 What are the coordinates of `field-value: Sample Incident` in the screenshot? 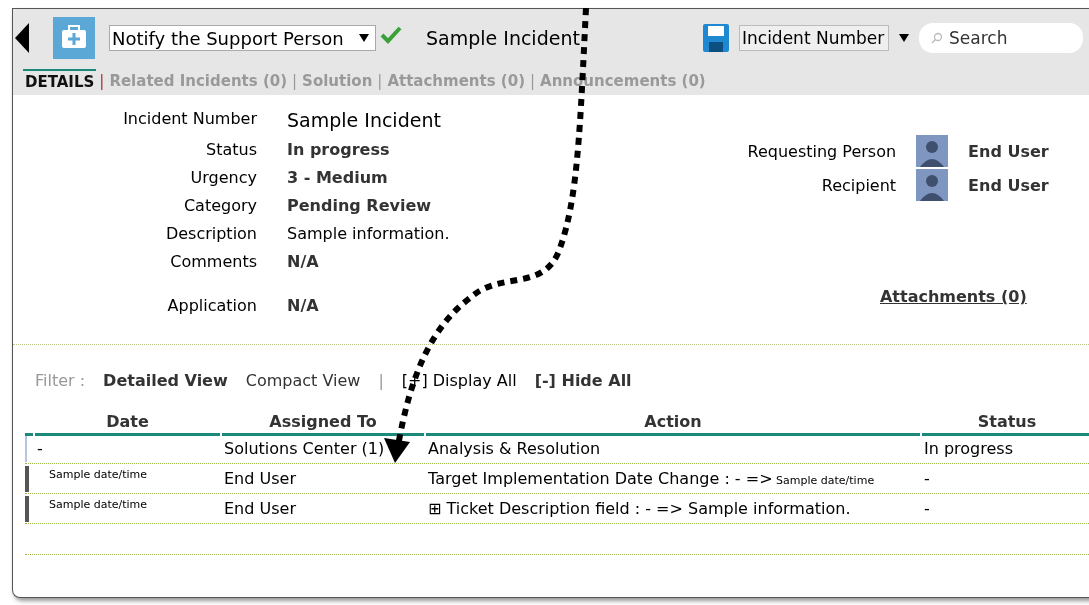 It's located at (364, 120).